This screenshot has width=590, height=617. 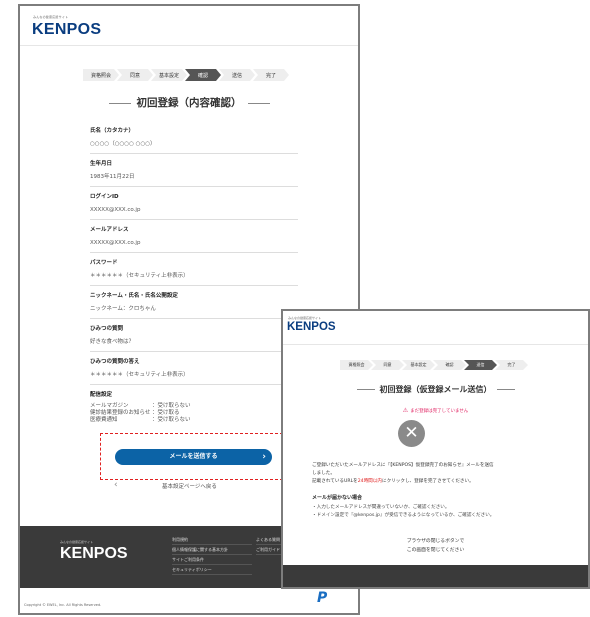 What do you see at coordinates (109, 230) in the screenshot?
I see `field-label: メールアドレス` at bounding box center [109, 230].